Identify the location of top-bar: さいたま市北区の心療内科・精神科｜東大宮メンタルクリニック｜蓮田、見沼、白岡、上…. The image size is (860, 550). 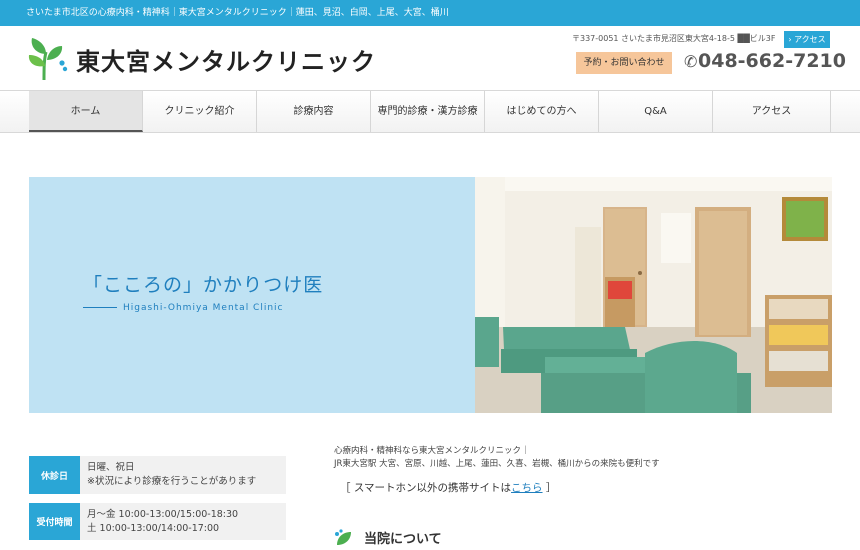
(430, 13).